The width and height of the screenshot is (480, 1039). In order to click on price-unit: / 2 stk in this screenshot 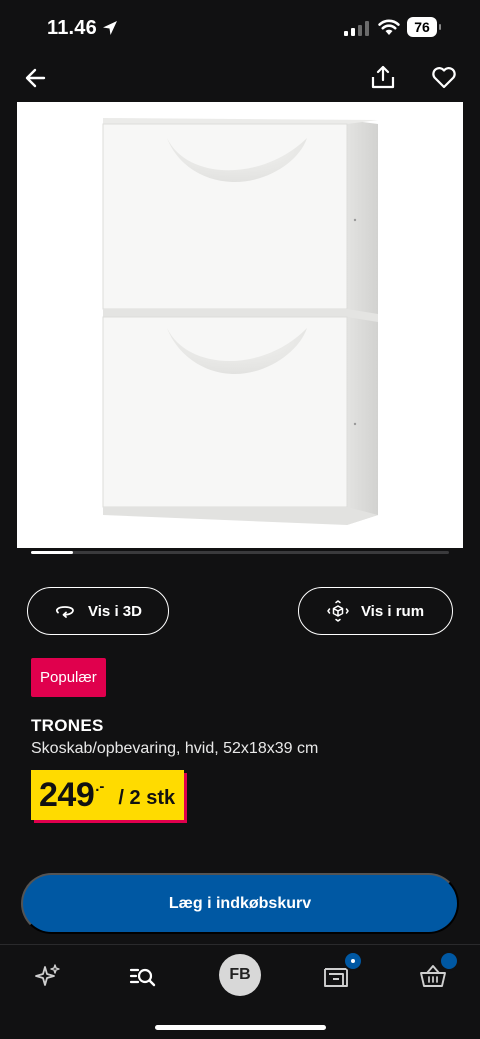, I will do `click(147, 797)`.